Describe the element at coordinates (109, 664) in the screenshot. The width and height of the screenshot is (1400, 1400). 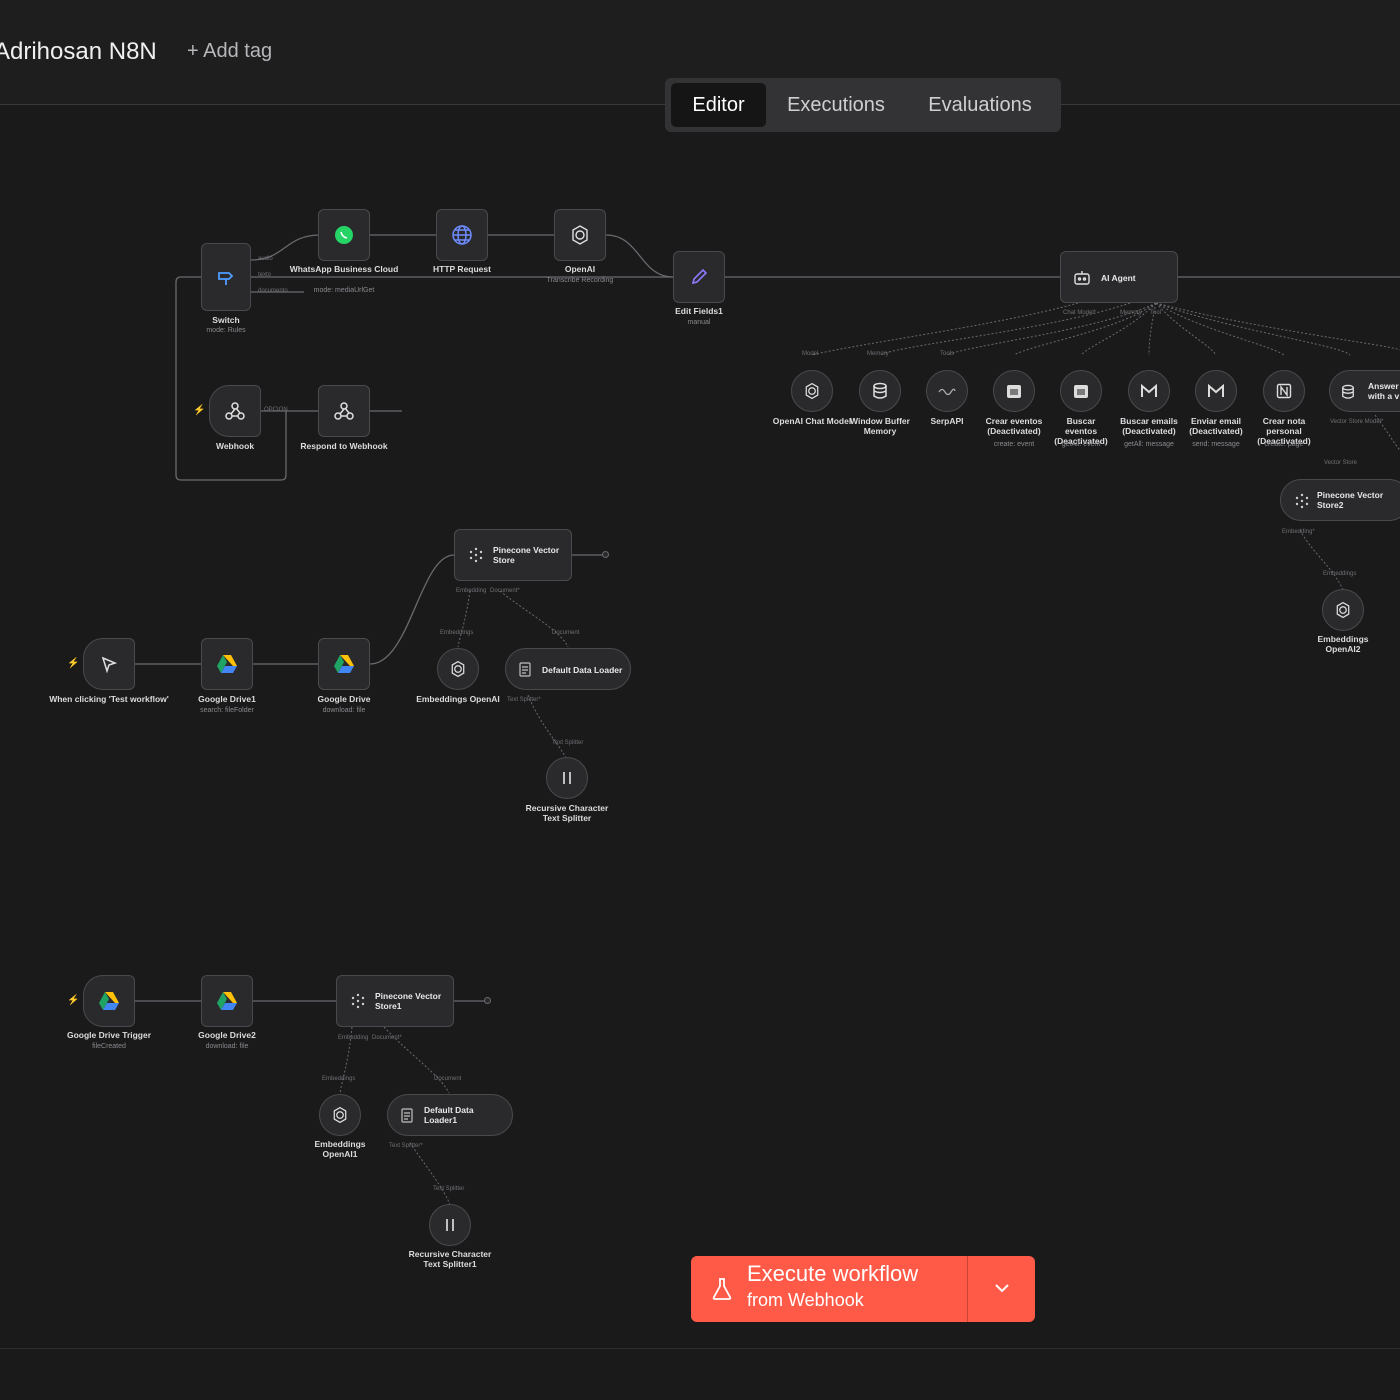
I see `node-manual-trigger` at that location.